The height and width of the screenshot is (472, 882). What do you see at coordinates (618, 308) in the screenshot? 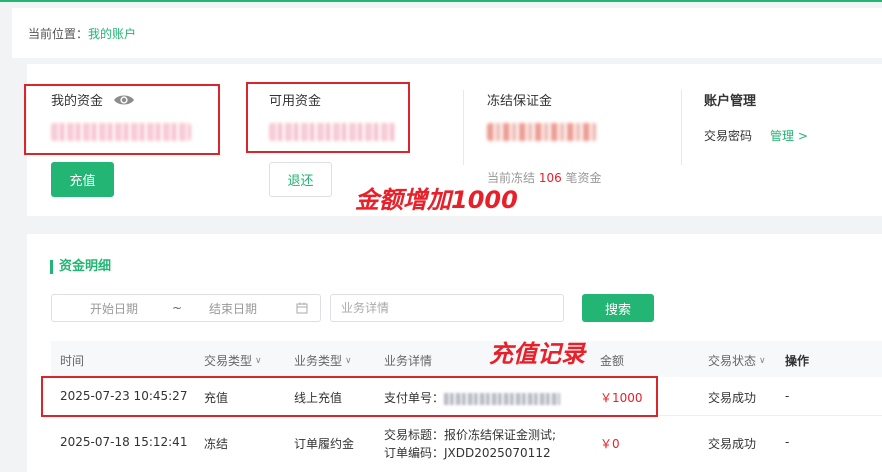
I see `search-button: 搜索` at bounding box center [618, 308].